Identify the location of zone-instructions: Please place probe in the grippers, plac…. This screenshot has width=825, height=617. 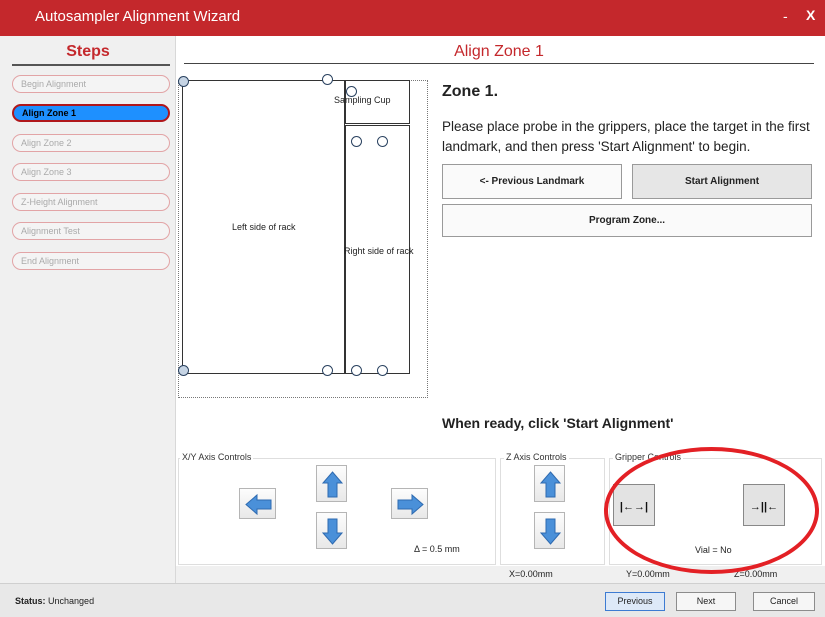
(626, 136).